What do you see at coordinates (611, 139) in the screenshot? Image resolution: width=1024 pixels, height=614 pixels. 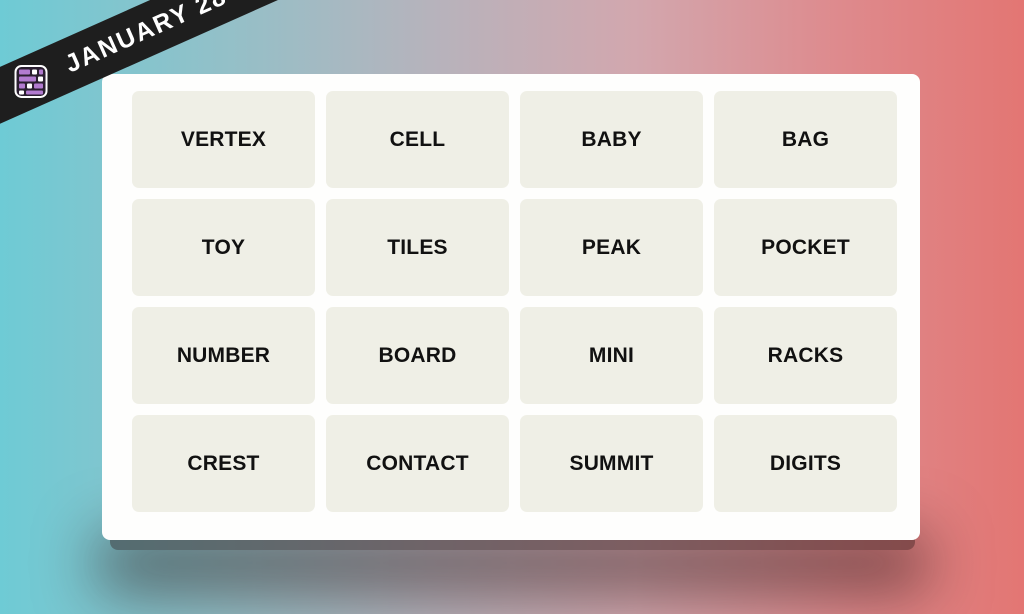 I see `word-tile: BABY` at bounding box center [611, 139].